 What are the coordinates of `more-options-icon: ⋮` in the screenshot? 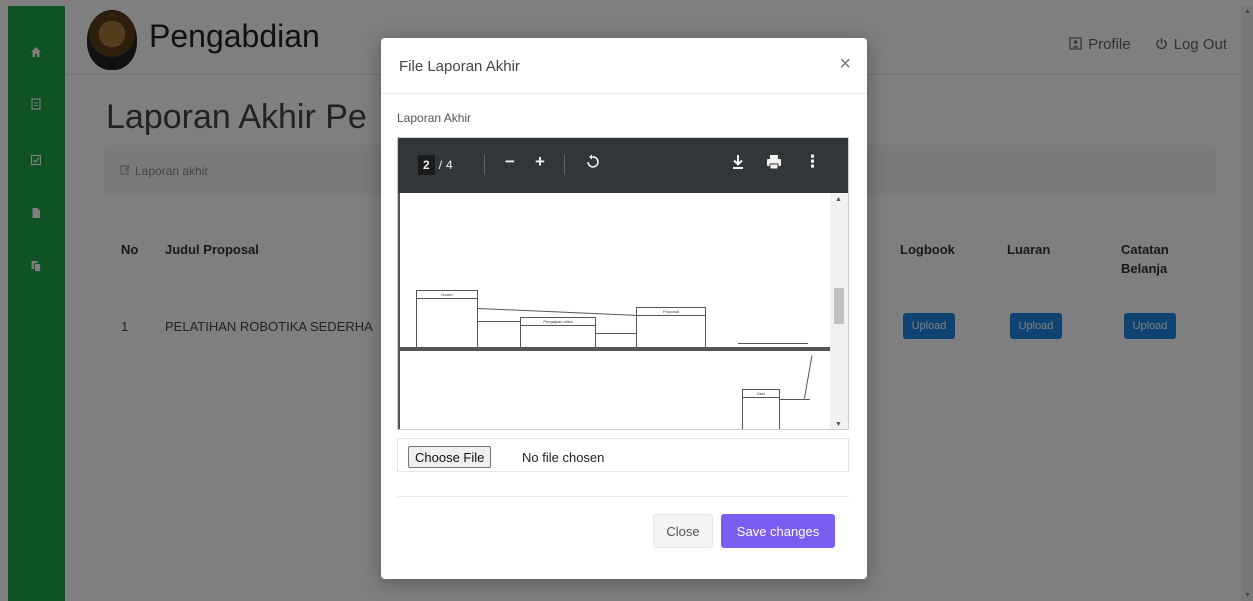 It's located at (812, 162).